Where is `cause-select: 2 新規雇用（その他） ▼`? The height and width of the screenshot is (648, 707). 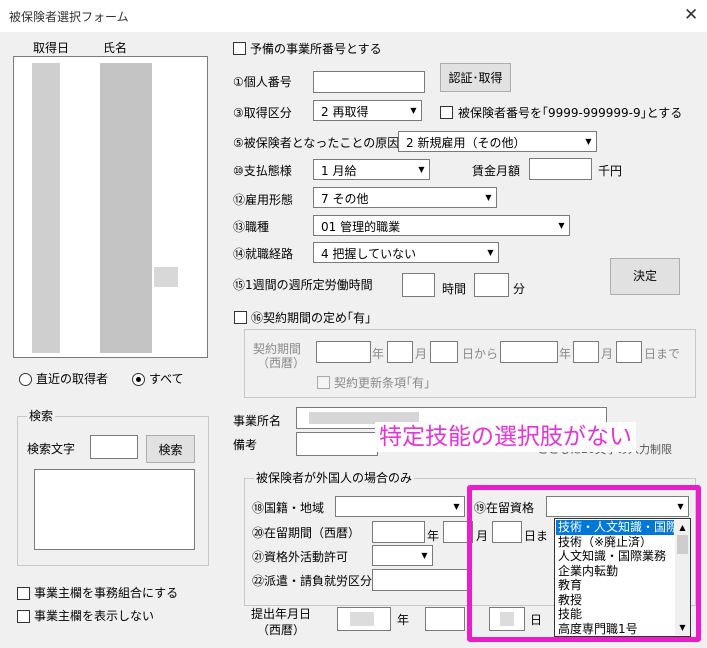
cause-select: 2 新規雇用（その他） ▼ is located at coordinates (497, 141).